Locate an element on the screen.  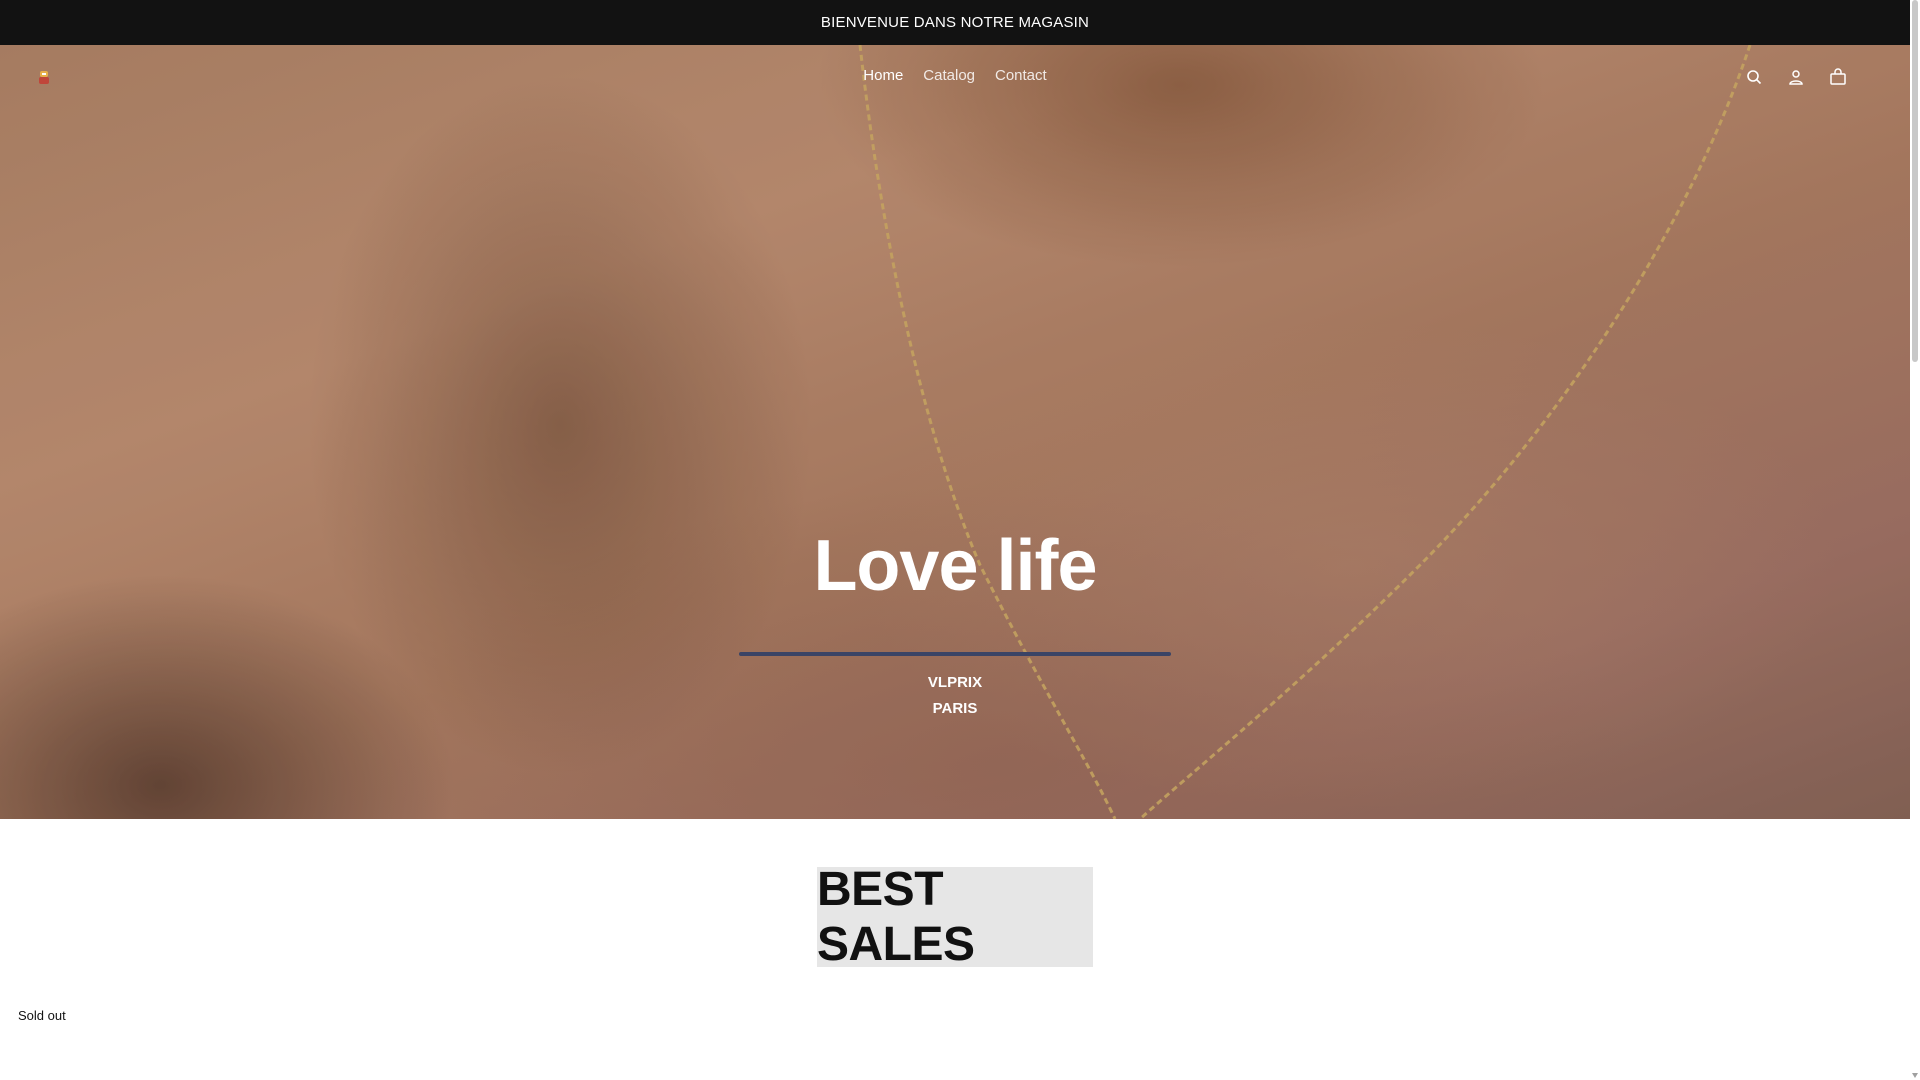
main-nav: Home Catalog Contact is located at coordinates (955, 75).